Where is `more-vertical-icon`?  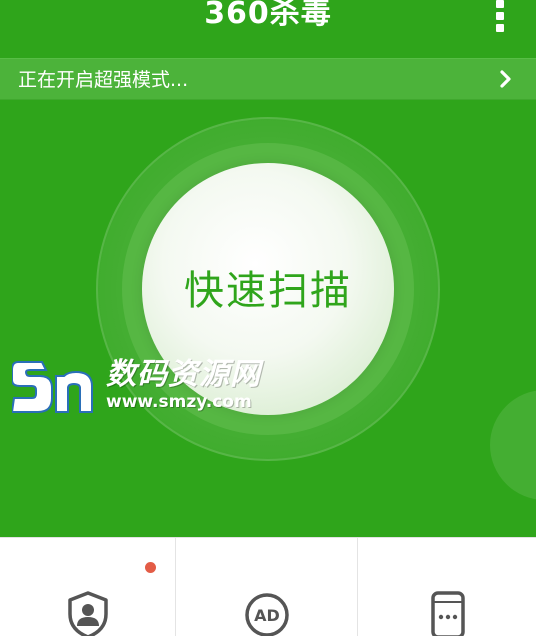 more-vertical-icon is located at coordinates (500, 16).